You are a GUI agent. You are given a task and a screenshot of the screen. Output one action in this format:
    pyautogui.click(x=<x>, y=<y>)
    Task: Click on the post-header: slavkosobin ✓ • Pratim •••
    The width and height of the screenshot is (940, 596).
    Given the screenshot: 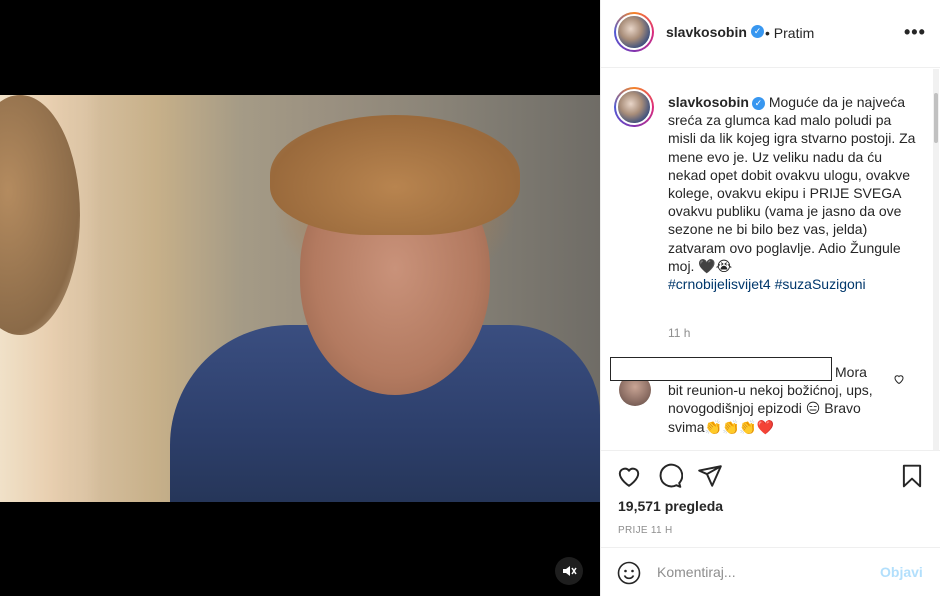 What is the action you would take?
    pyautogui.click(x=770, y=34)
    